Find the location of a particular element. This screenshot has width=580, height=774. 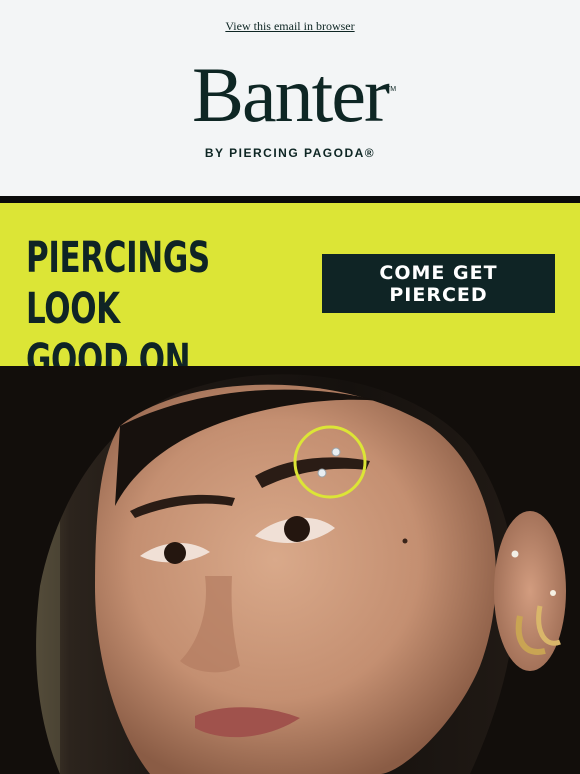

banter-logo: Banter is located at coordinates (290, 95).